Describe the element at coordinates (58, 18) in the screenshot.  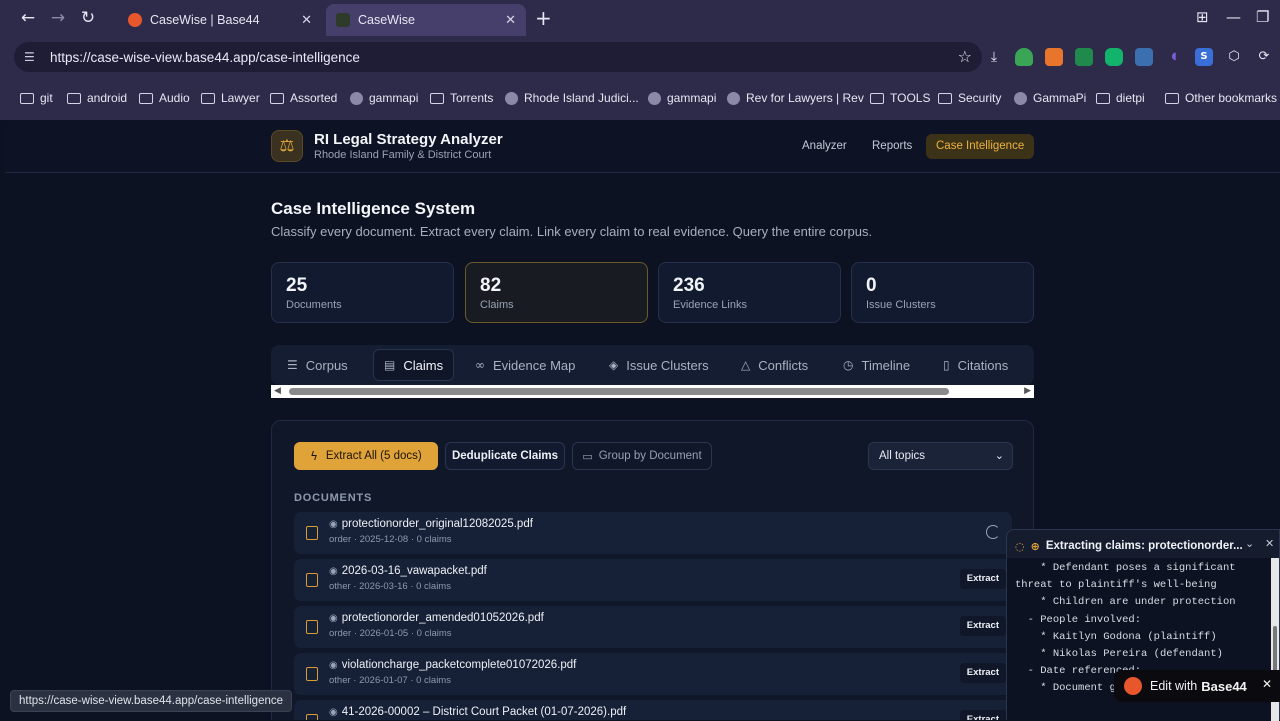
I see `forward-icon: →` at that location.